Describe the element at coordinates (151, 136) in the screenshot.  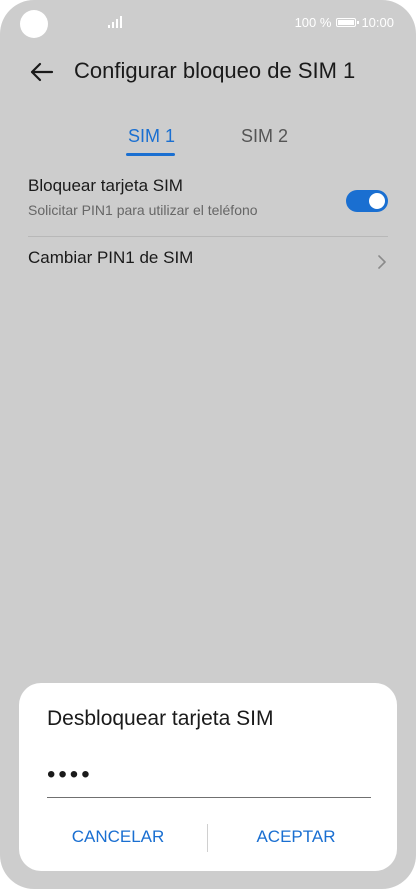
I see `tab-sim-1: SIM 1` at that location.